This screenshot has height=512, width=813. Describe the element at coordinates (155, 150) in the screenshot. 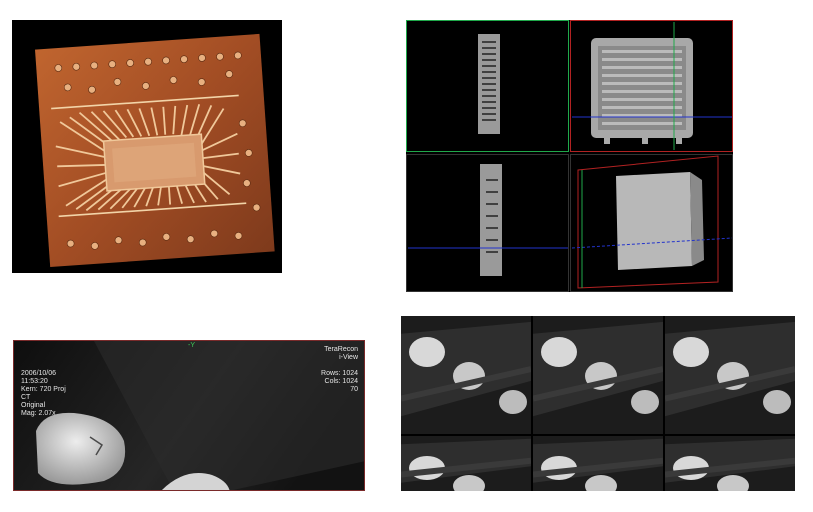

I see `chip-render-image` at that location.